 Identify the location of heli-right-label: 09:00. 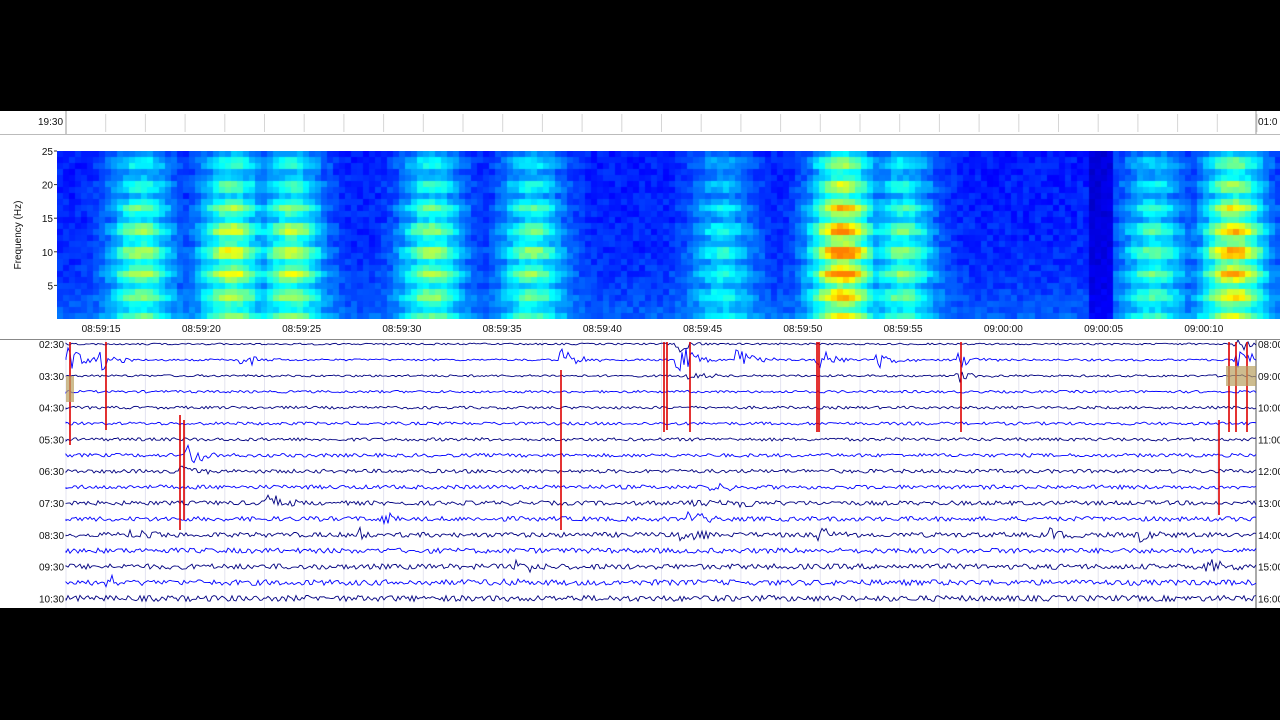
(1269, 377).